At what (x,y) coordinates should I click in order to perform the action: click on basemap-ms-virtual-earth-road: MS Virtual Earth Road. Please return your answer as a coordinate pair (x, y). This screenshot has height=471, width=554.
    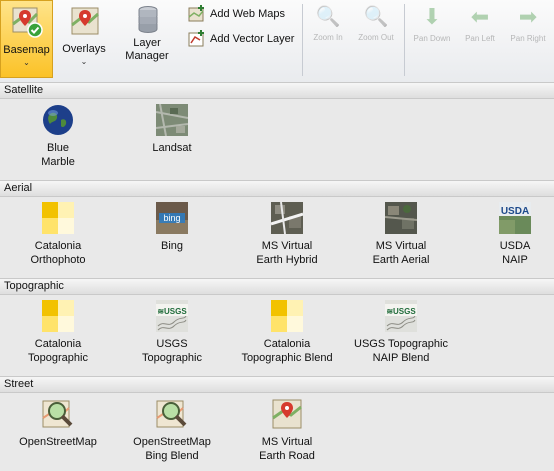
    Looking at the image, I should click on (287, 430).